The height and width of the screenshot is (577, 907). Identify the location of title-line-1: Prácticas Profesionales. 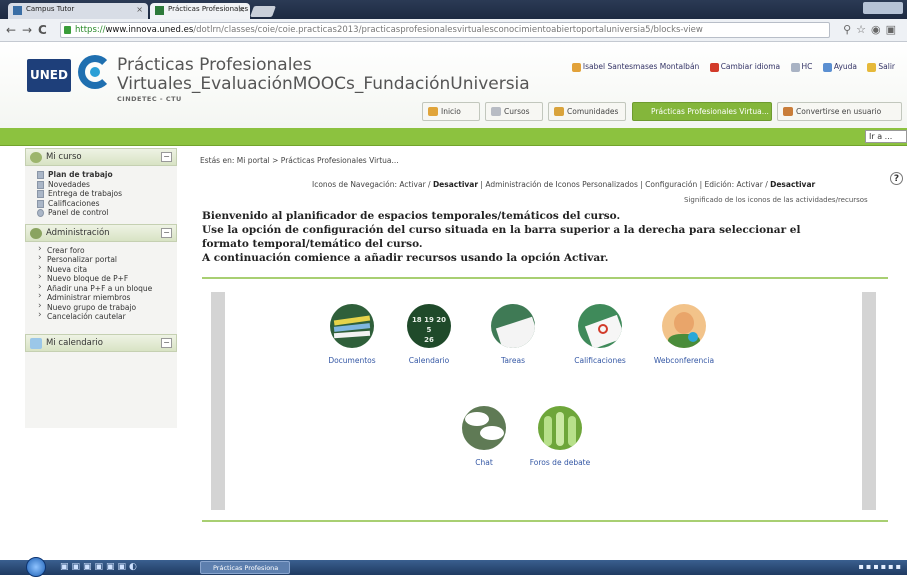
(214, 65).